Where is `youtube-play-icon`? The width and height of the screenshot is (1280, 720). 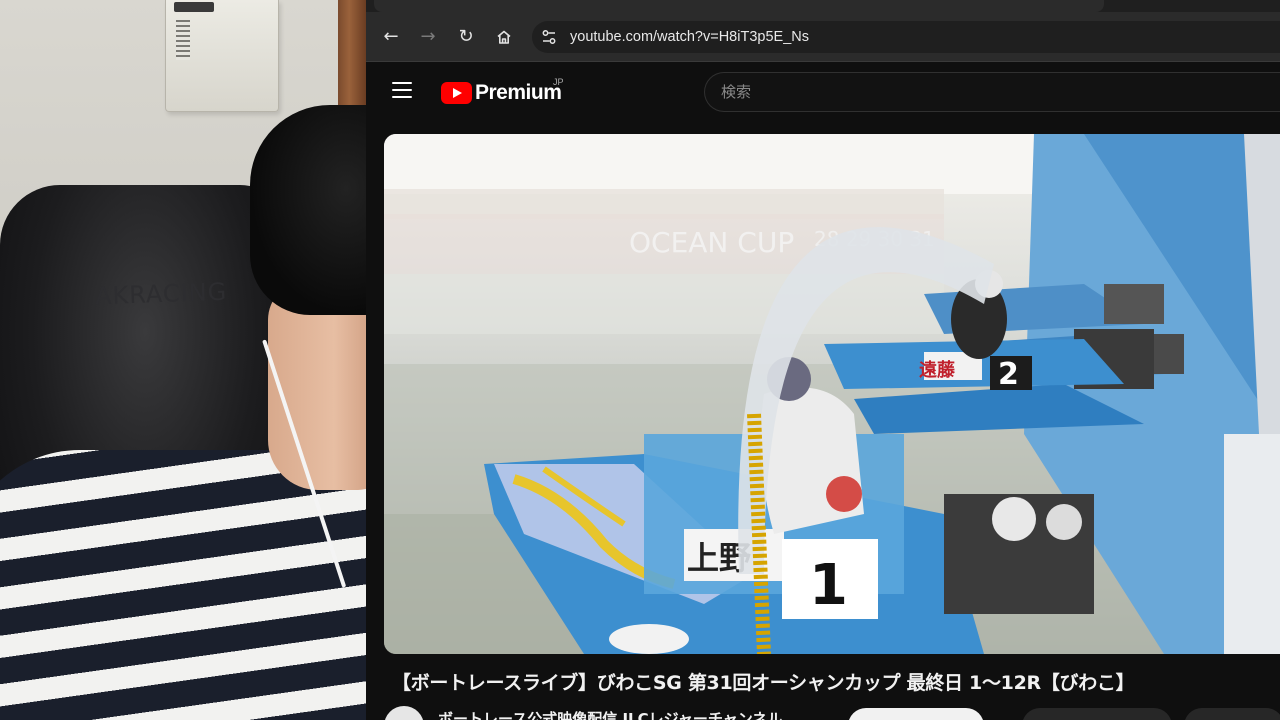 youtube-play-icon is located at coordinates (456, 93).